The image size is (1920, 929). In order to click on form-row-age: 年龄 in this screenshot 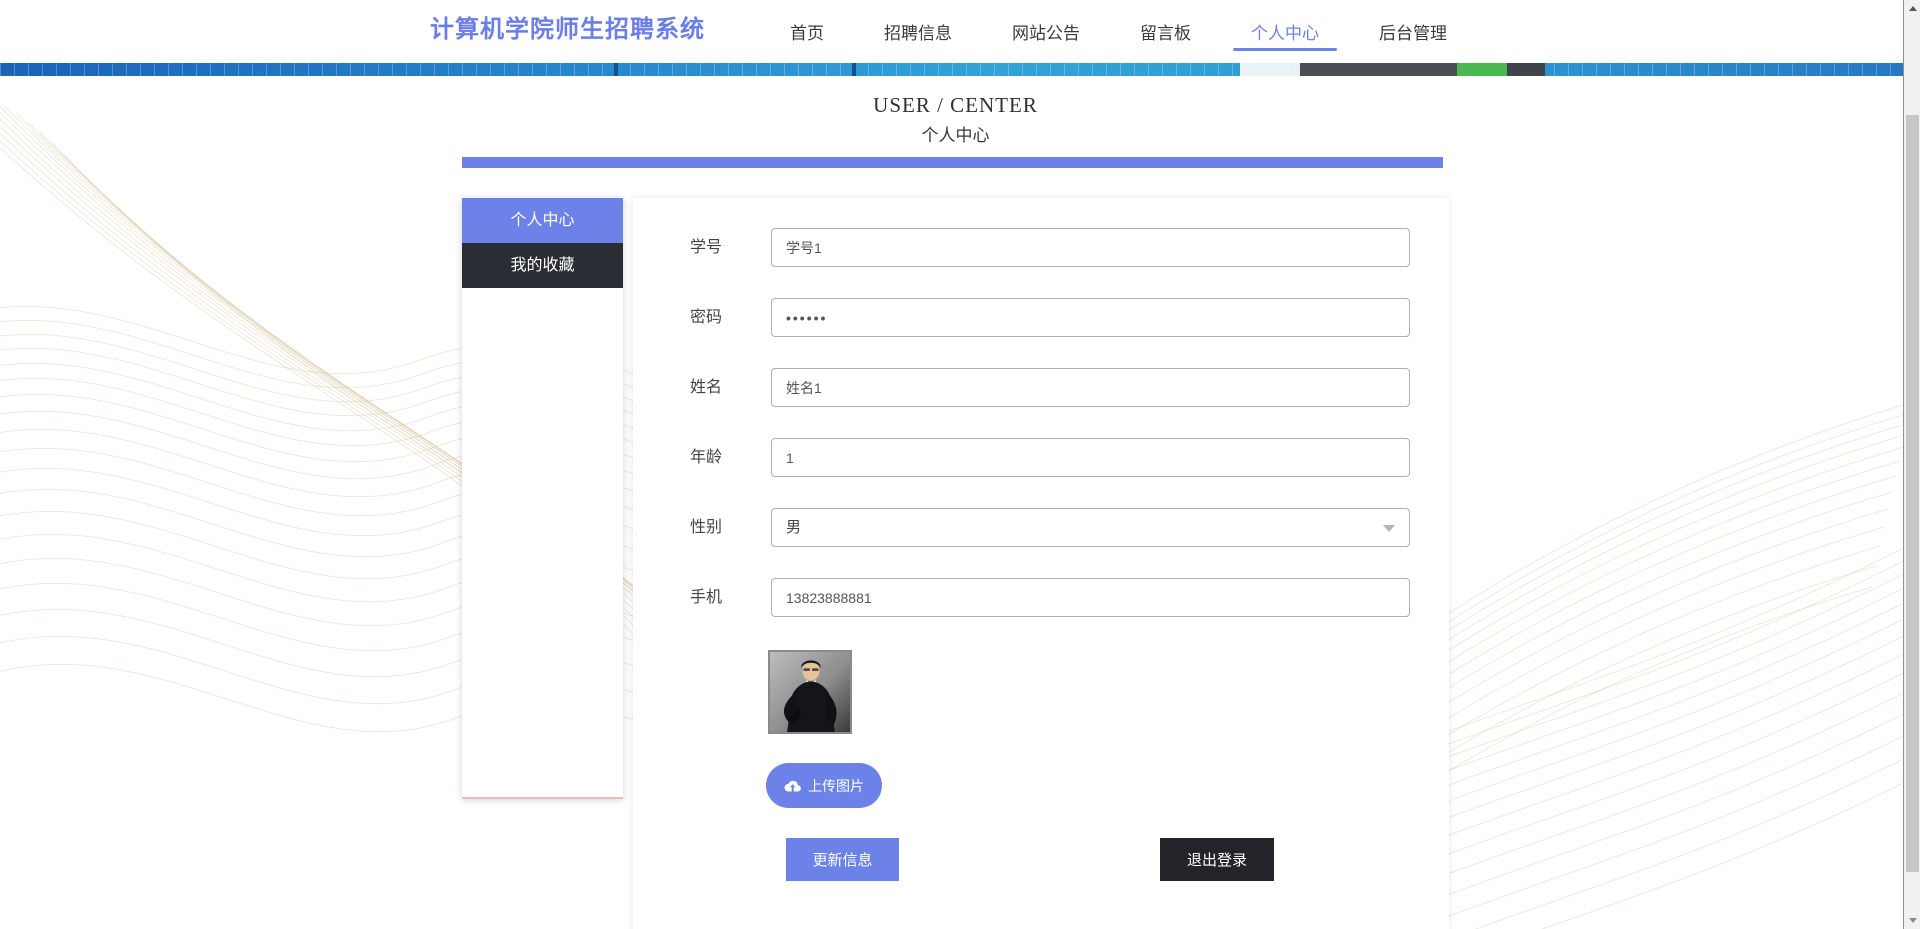, I will do `click(1041, 457)`.